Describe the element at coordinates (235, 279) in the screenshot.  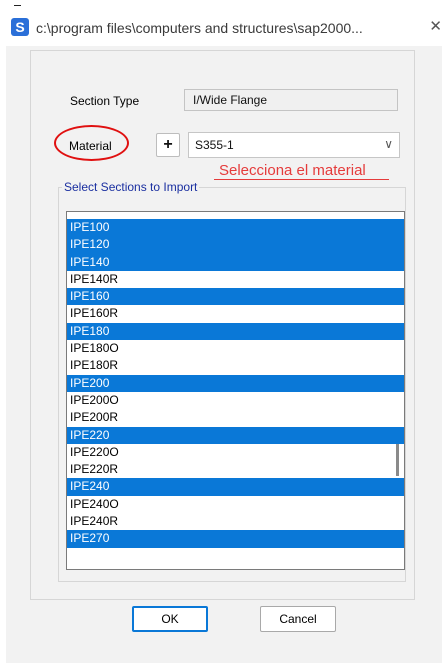
I see `list-item: IPE140R` at that location.